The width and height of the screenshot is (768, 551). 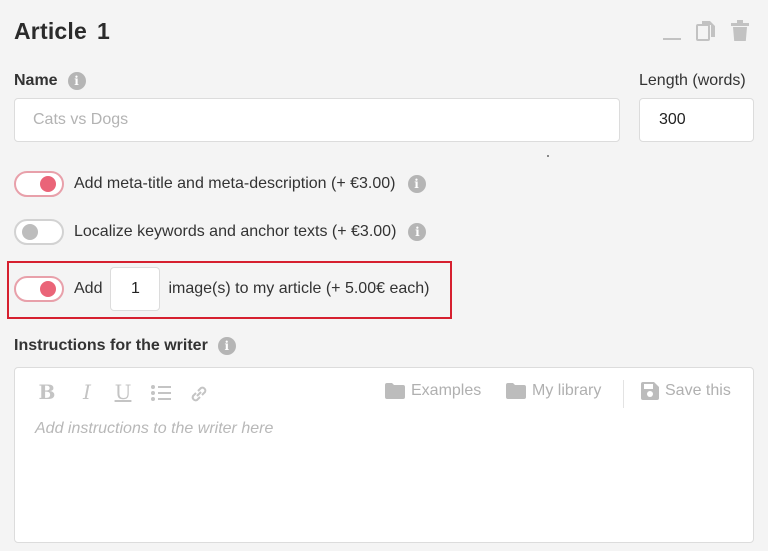 I want to click on length-label-row: Length (words), so click(x=692, y=81).